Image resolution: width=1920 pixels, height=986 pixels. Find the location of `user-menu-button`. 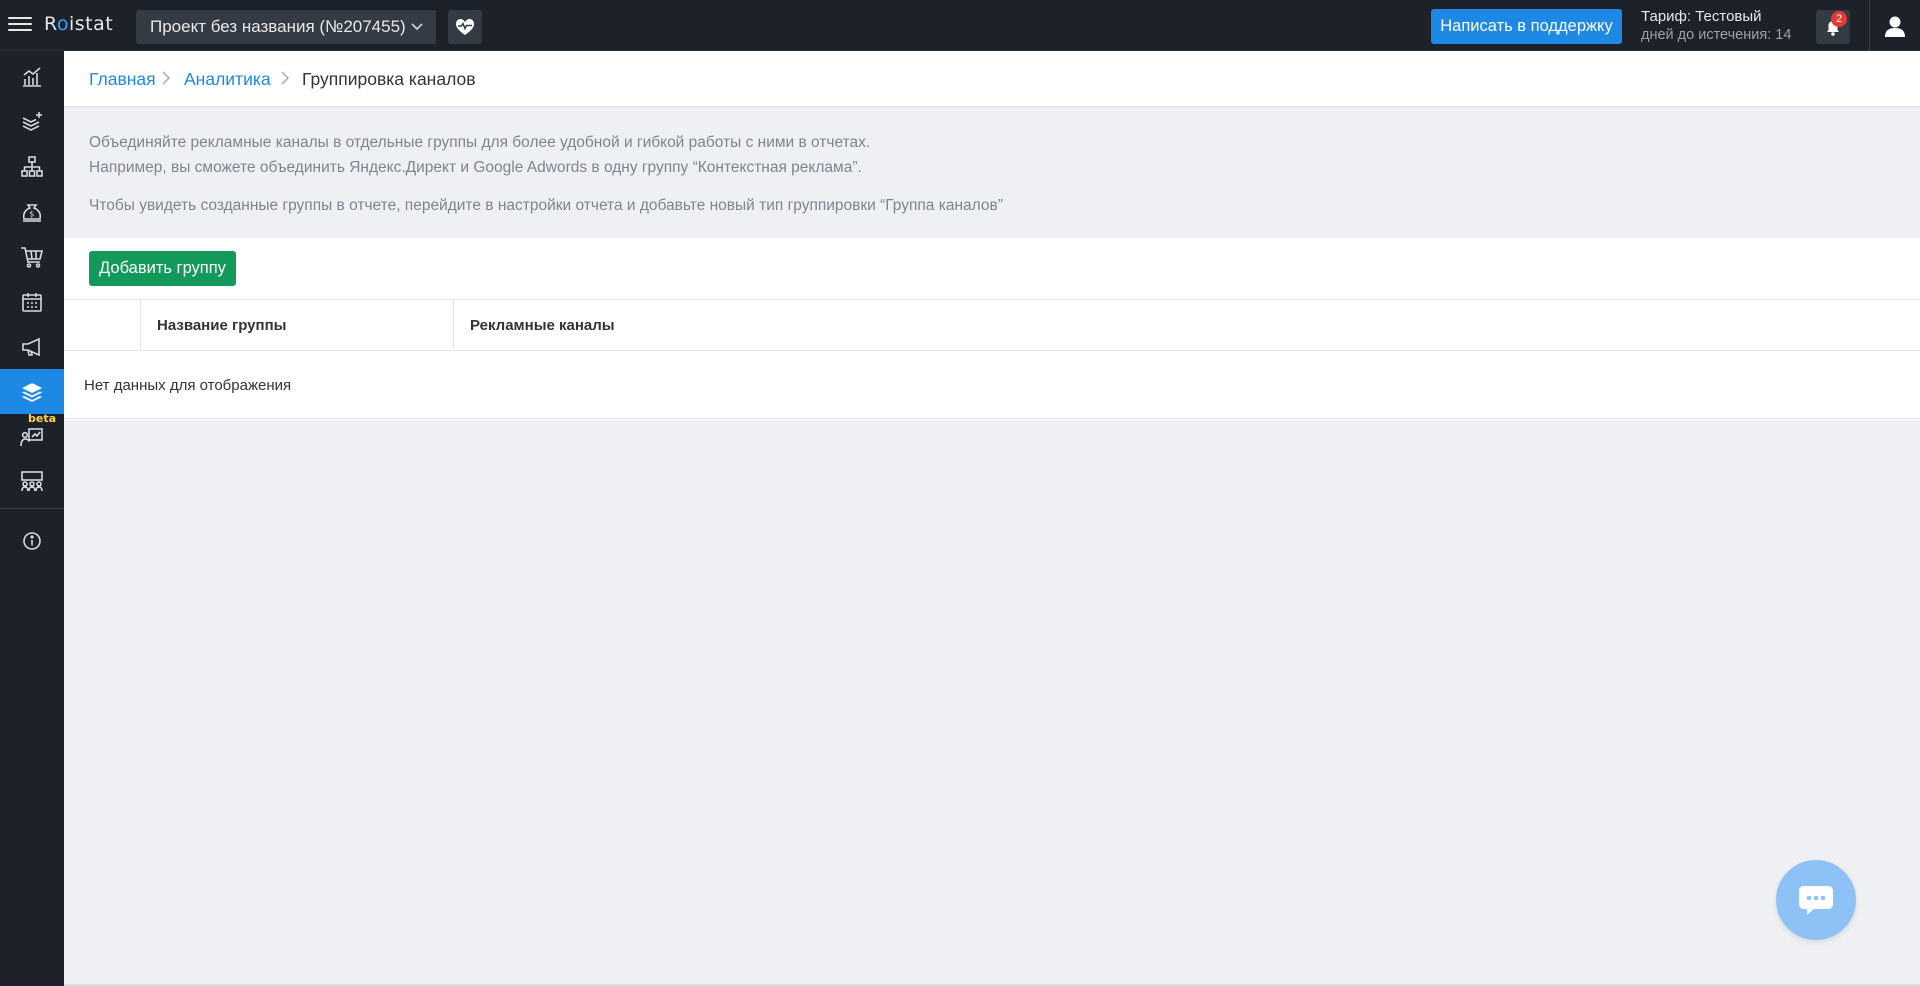

user-menu-button is located at coordinates (1895, 27).